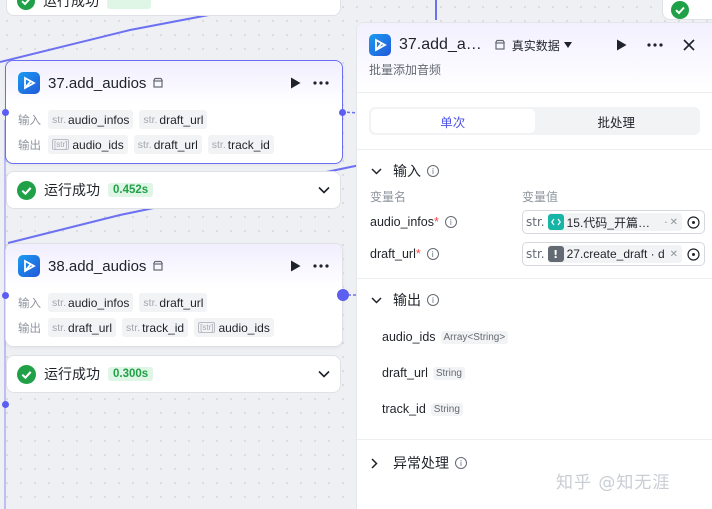 Image resolution: width=712 pixels, height=509 pixels. Describe the element at coordinates (378, 463) in the screenshot. I see `chevron-right-icon` at that location.